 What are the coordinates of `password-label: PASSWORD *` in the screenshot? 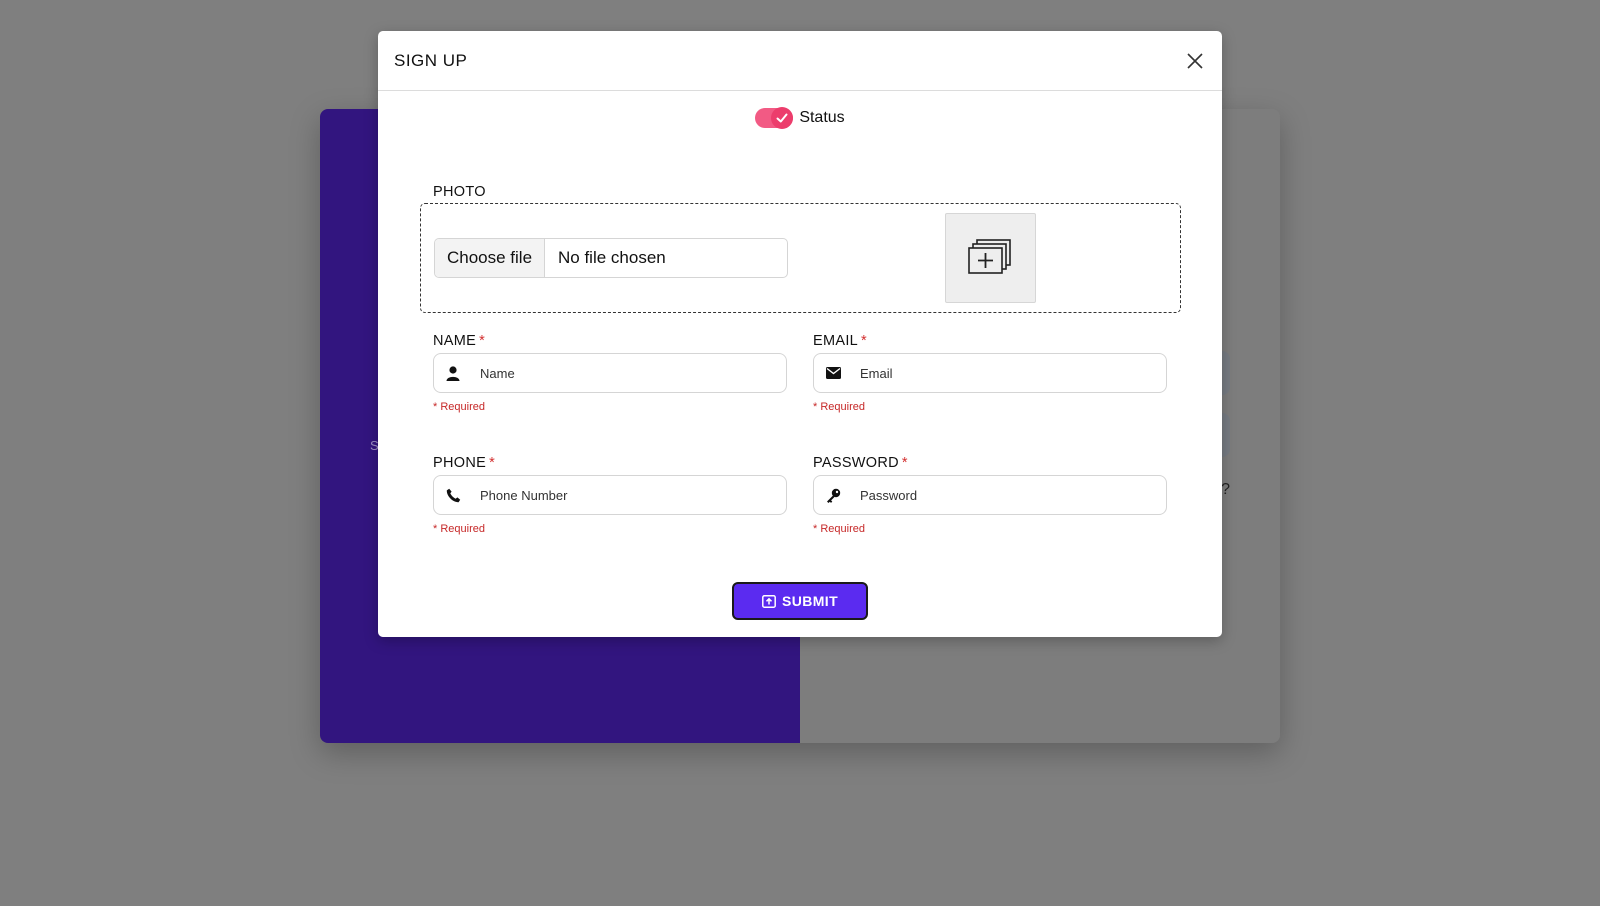 It's located at (860, 463).